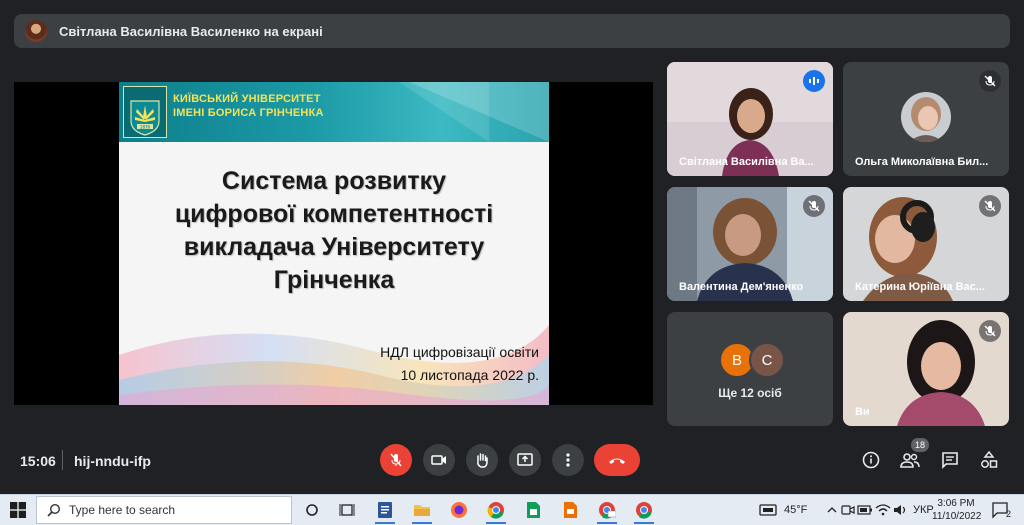 The height and width of the screenshot is (525, 1024). I want to click on presentation-banner: Світлана Василівна Василенко на екрані, so click(512, 31).